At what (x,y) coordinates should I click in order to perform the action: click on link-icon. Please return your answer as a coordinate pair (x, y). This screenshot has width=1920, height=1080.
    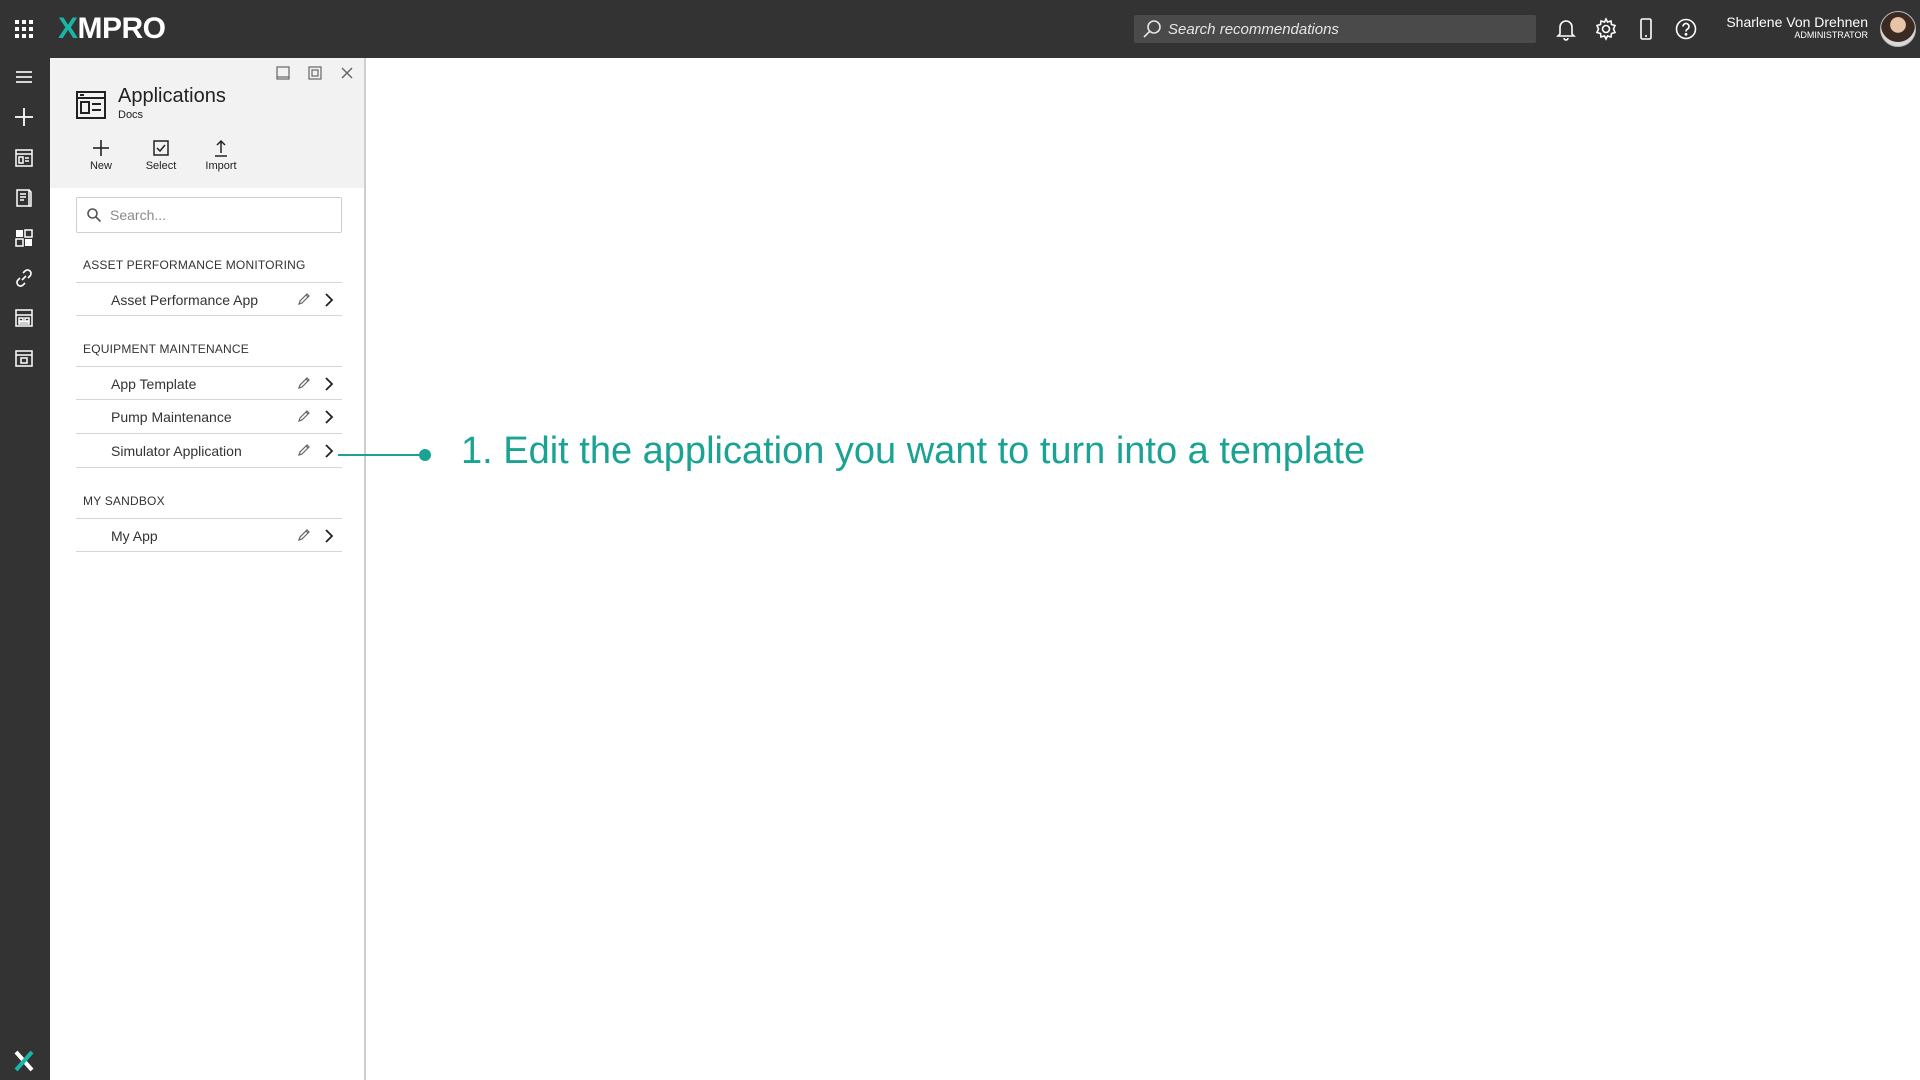
    Looking at the image, I should click on (24, 278).